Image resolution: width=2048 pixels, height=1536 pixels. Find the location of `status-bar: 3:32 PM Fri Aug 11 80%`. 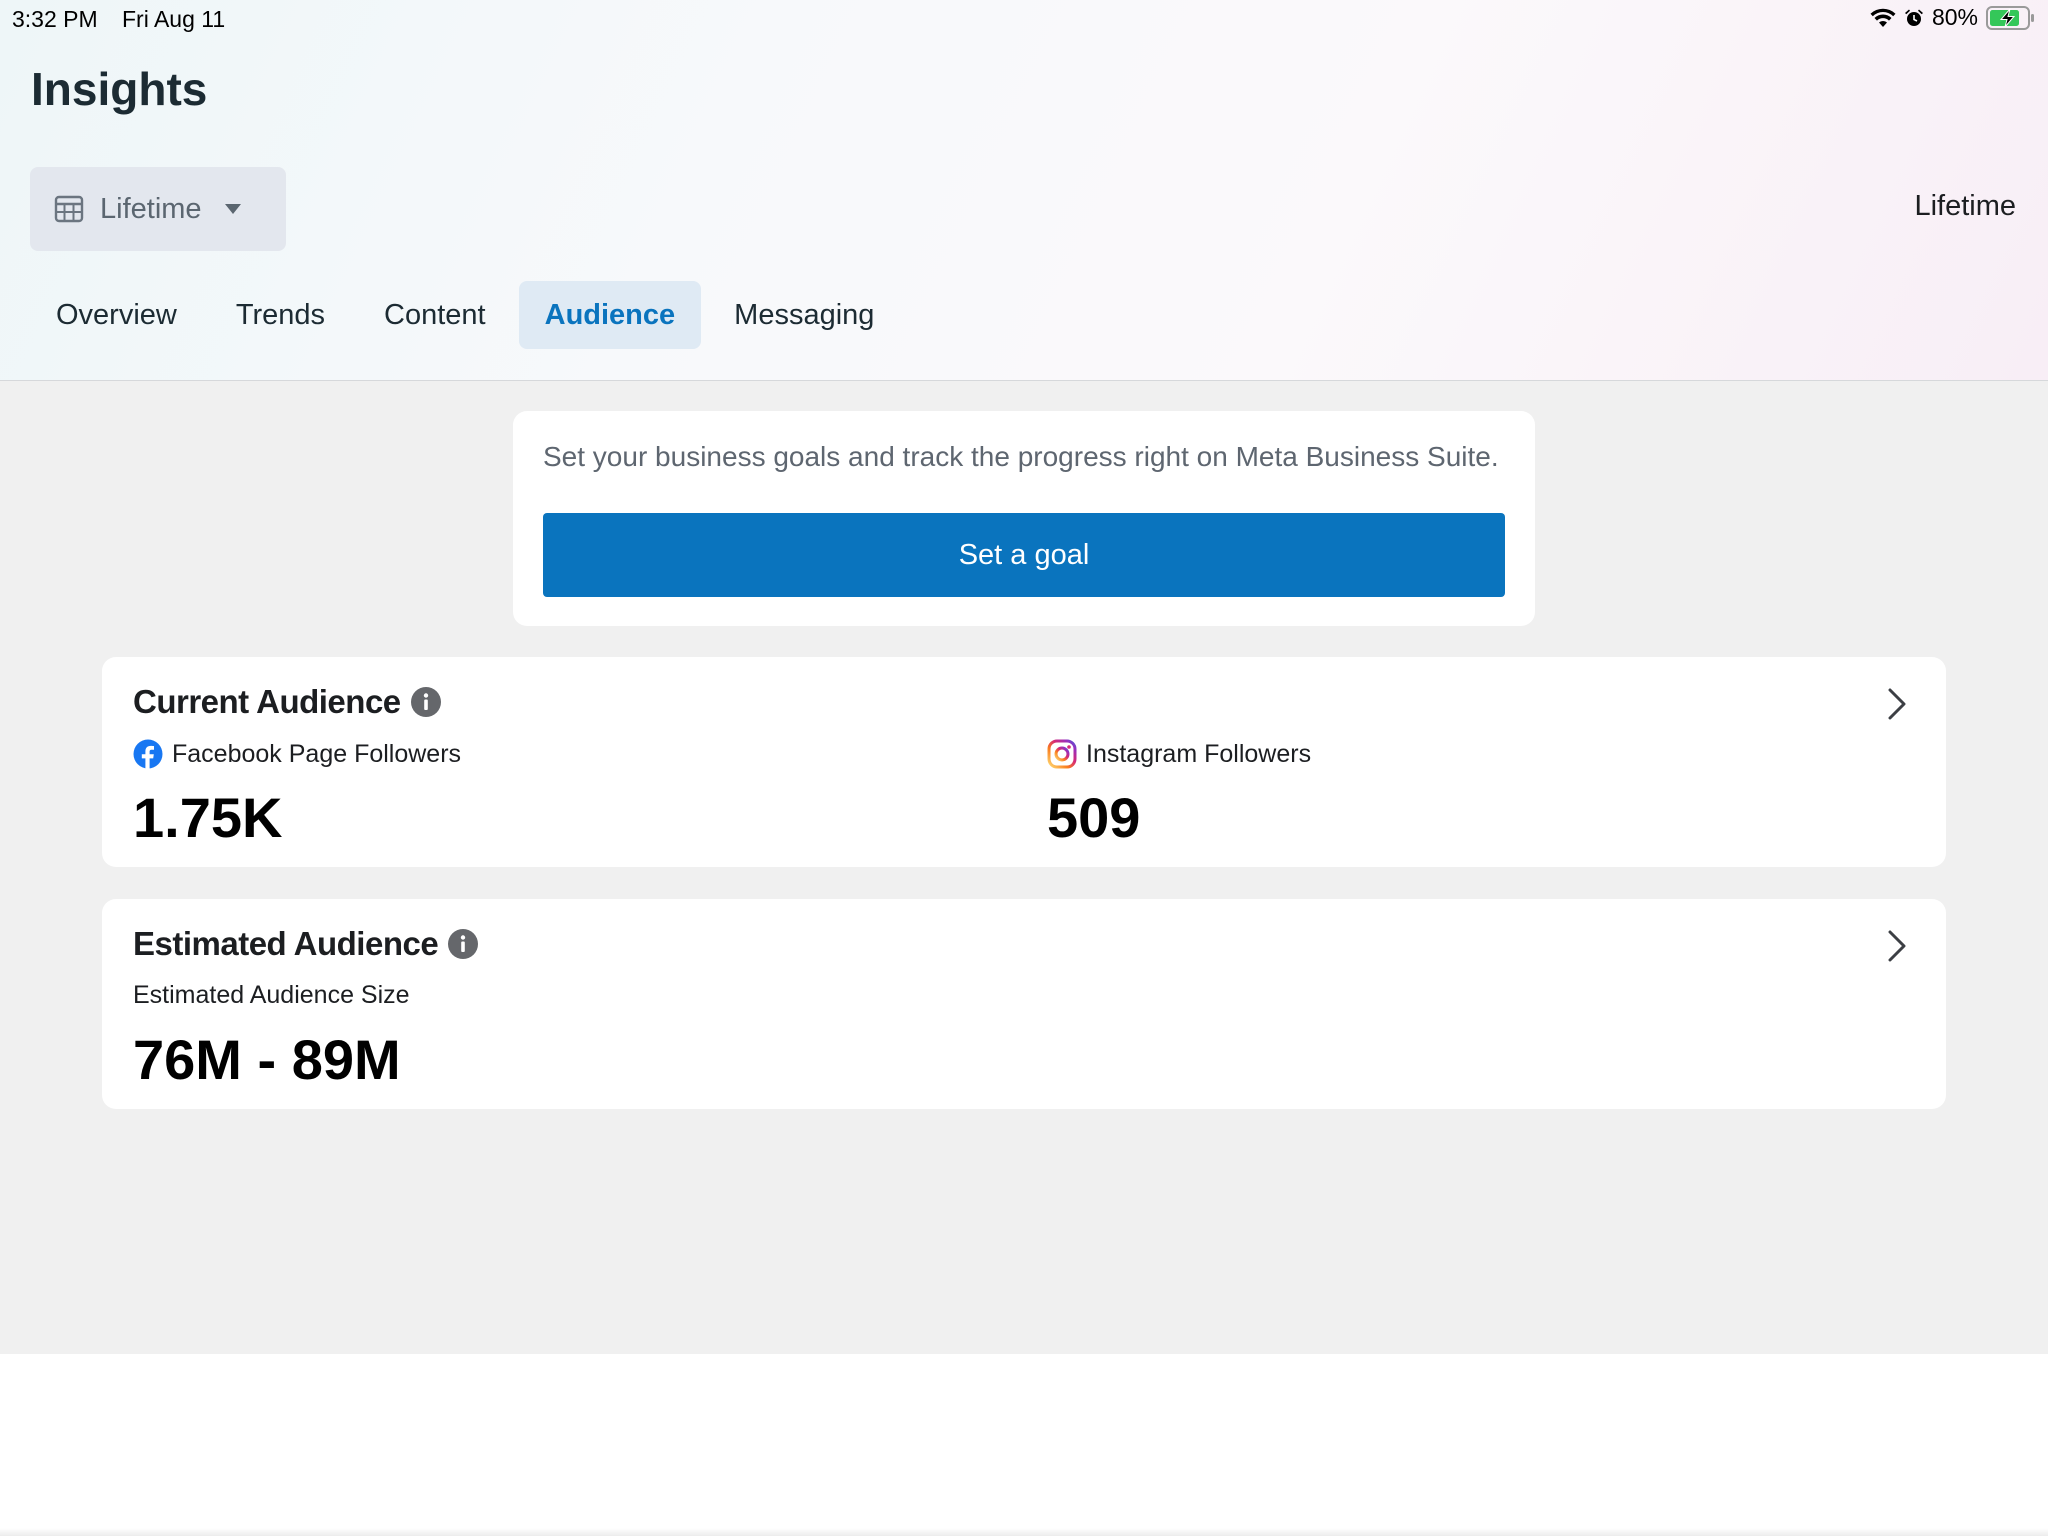

status-bar: 3:32 PM Fri Aug 11 80% is located at coordinates (1024, 19).